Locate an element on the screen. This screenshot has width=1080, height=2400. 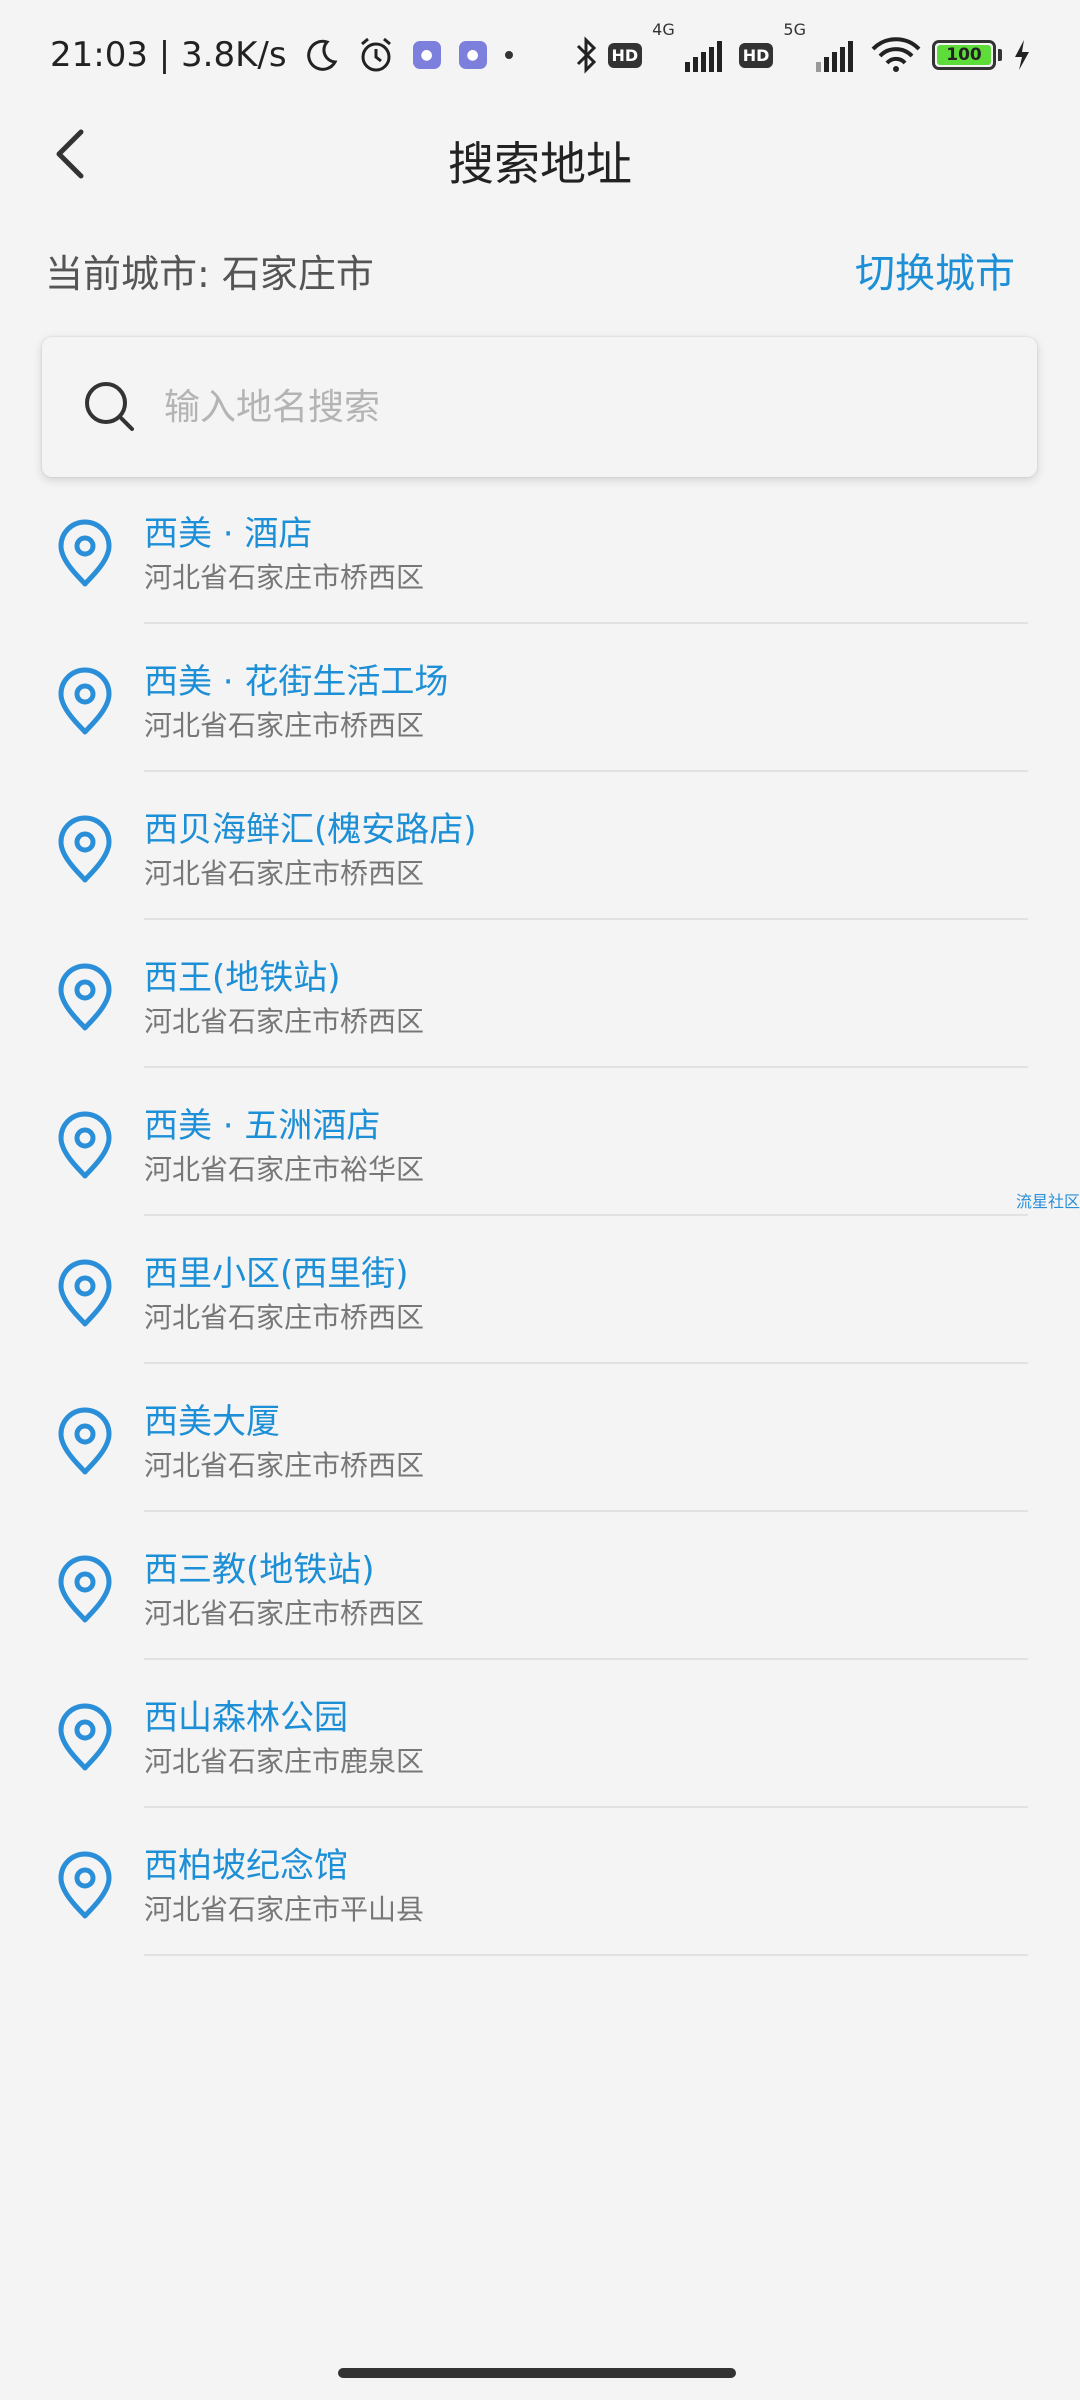
list-item: 西王(地铁站) 河北省石家庄市桥西区 is located at coordinates (540, 1018).